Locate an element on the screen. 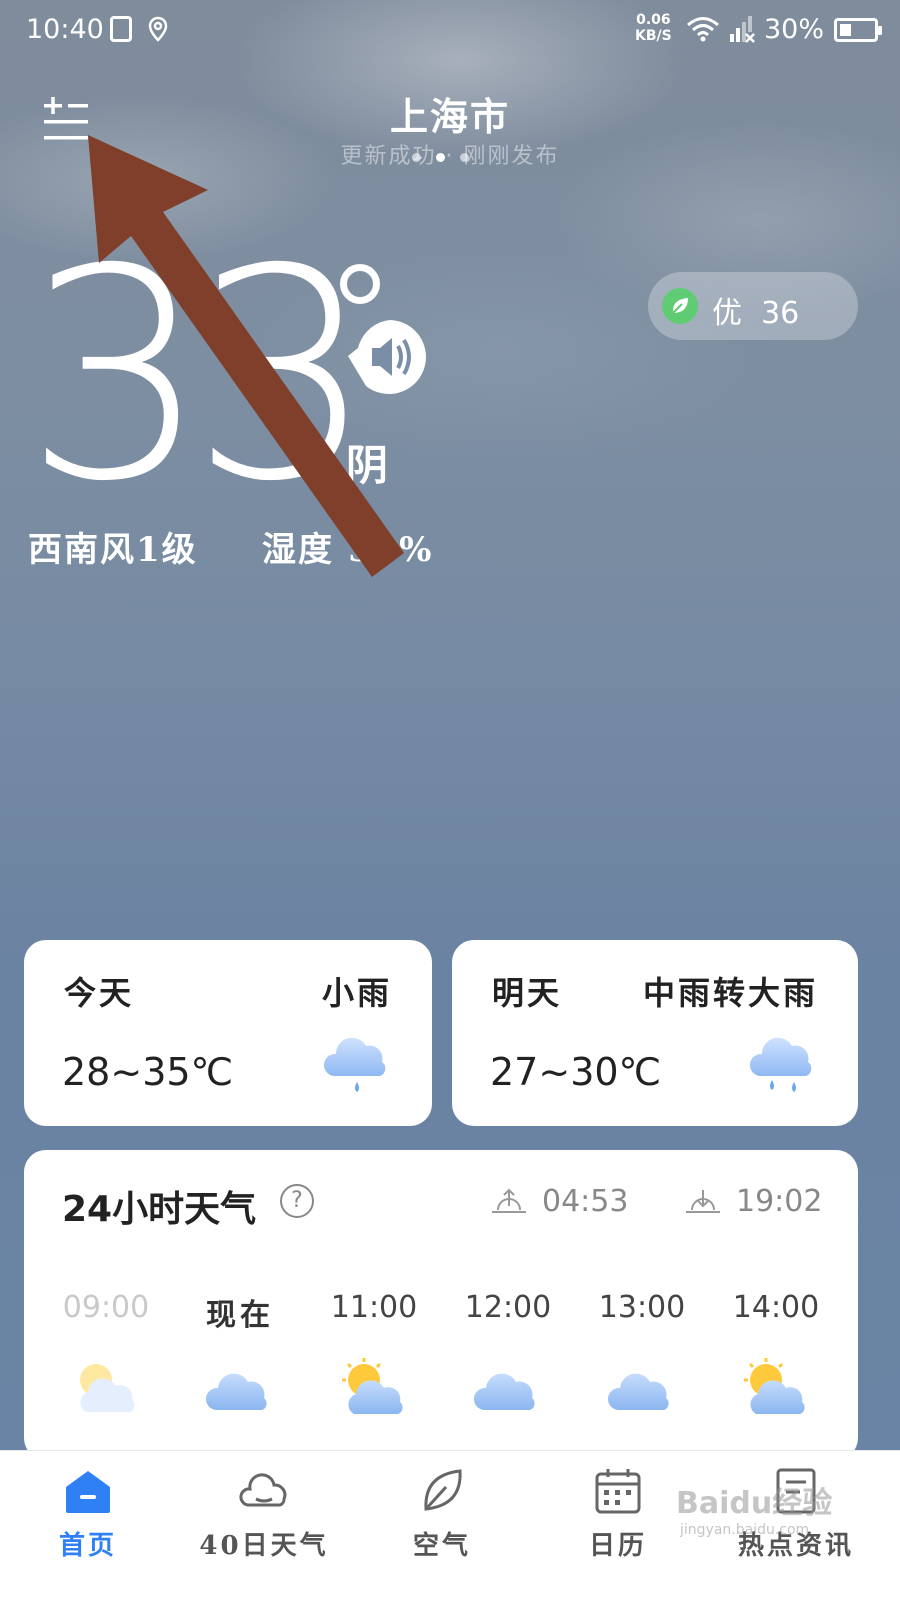 The width and height of the screenshot is (900, 1600). day-temp-range: 28~35℃ is located at coordinates (148, 1072).